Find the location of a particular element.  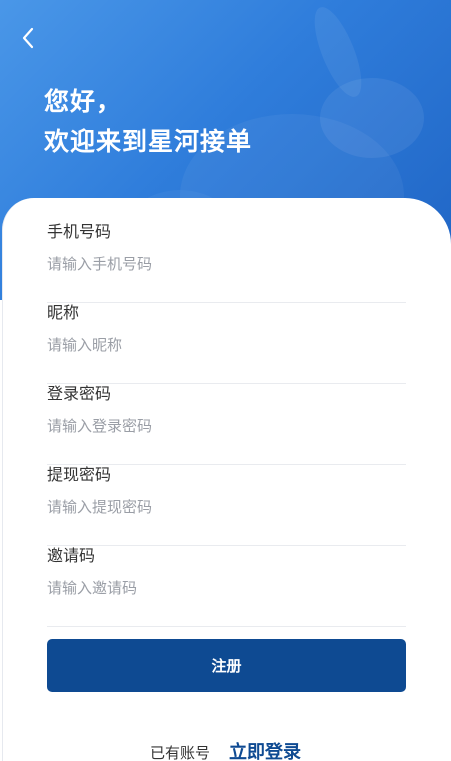

greeting-heading: 您好， 欢迎来到星河接单 is located at coordinates (148, 122).